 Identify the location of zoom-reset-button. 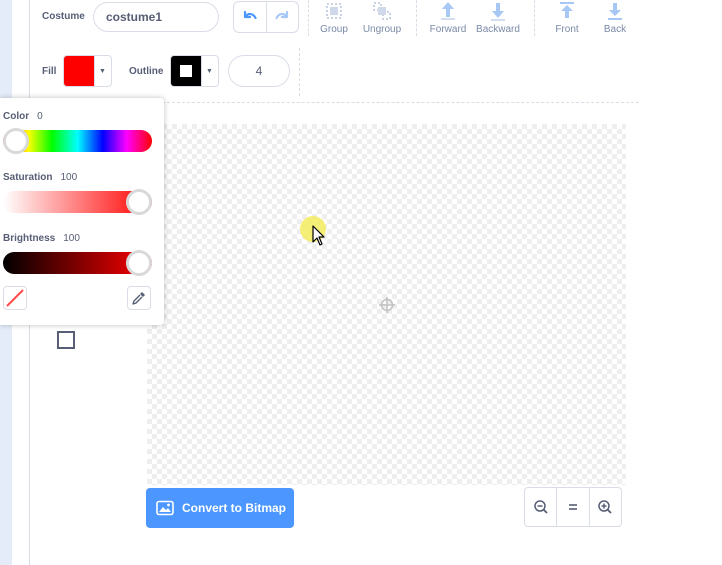
(572, 507).